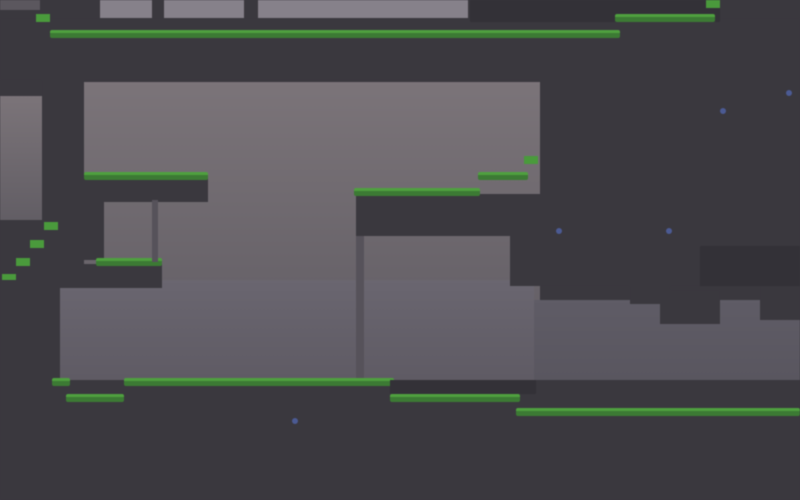 This screenshot has height=500, width=800. Describe the element at coordinates (94, 230) in the screenshot. I see `platform-upper-left-base` at that location.